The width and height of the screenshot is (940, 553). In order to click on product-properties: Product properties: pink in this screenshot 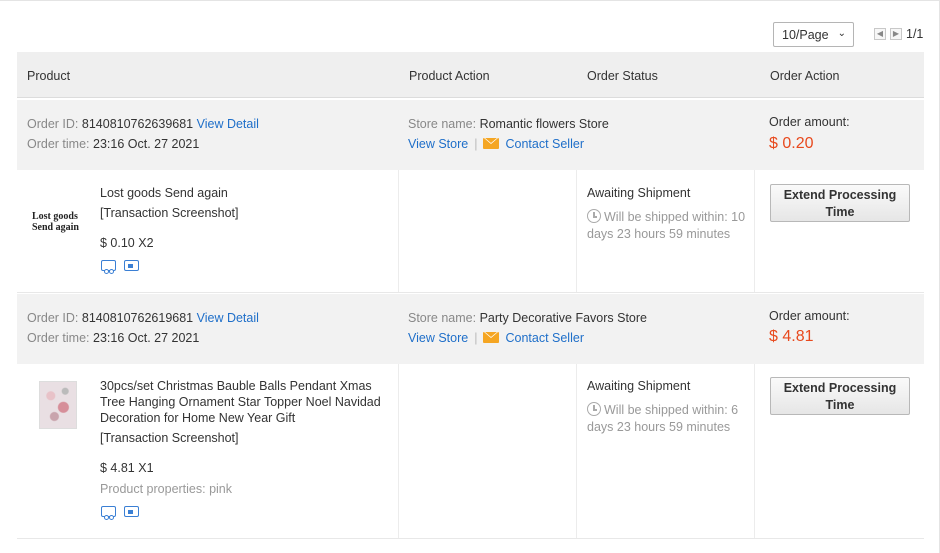, I will do `click(166, 489)`.